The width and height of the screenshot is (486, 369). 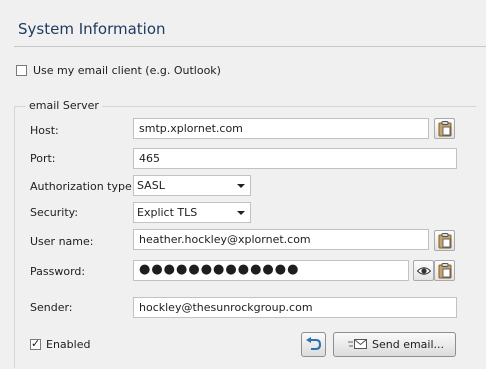 What do you see at coordinates (58, 271) in the screenshot?
I see `password-label: Password:` at bounding box center [58, 271].